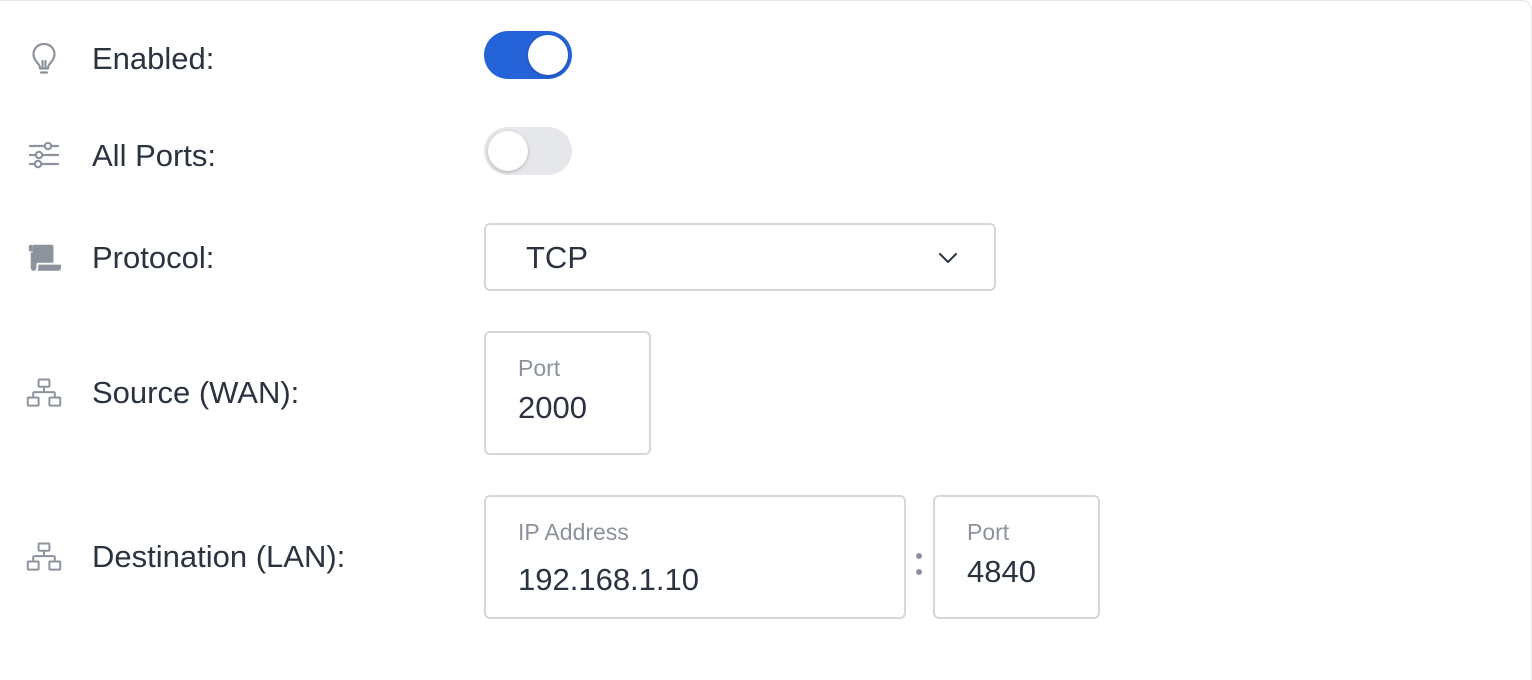 Image resolution: width=1532 pixels, height=680 pixels. What do you see at coordinates (219, 556) in the screenshot?
I see `destination-lan-label: Destination (LAN):` at bounding box center [219, 556].